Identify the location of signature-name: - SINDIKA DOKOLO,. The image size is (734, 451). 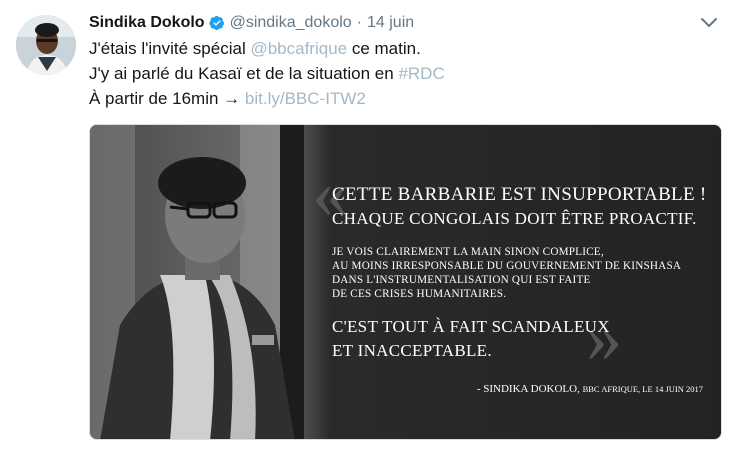
(528, 389).